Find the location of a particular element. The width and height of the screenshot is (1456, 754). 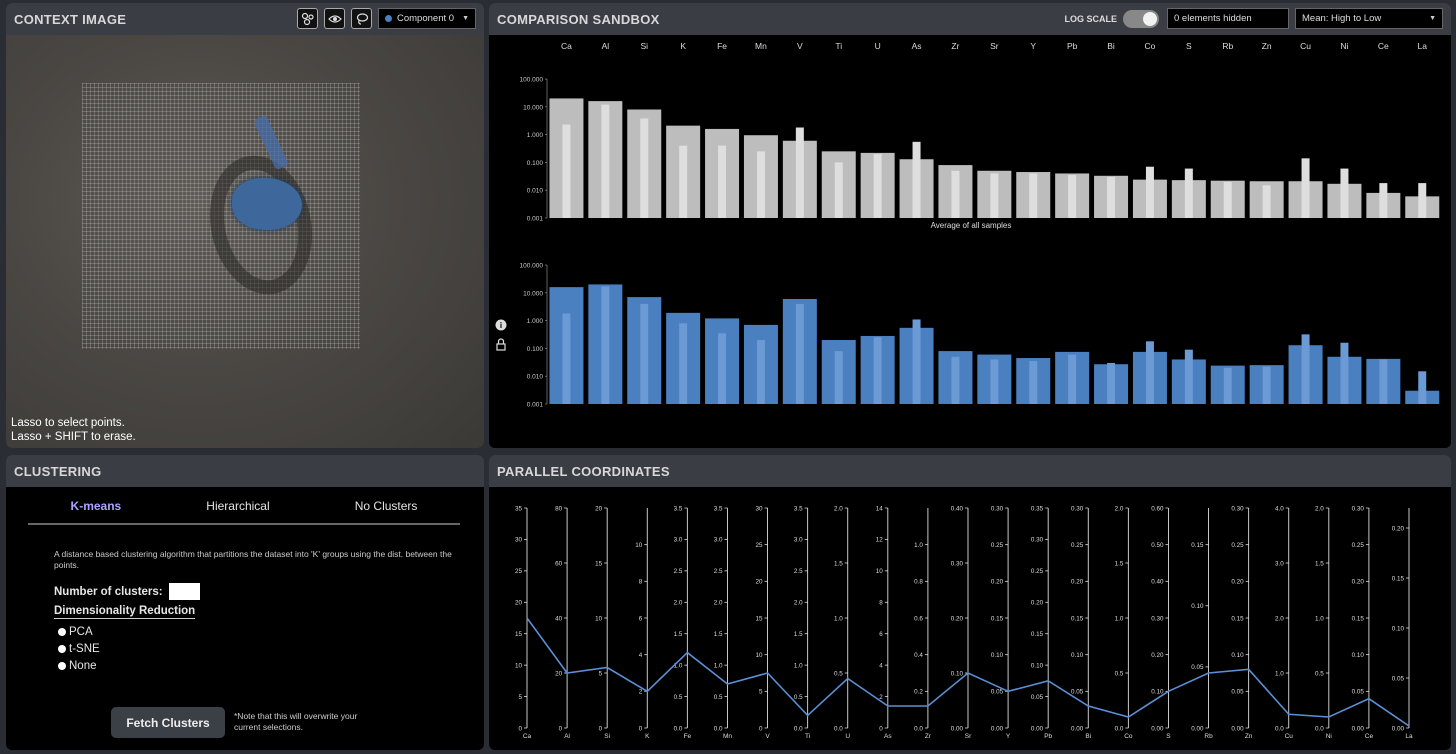

radio-none: None is located at coordinates (77, 666).